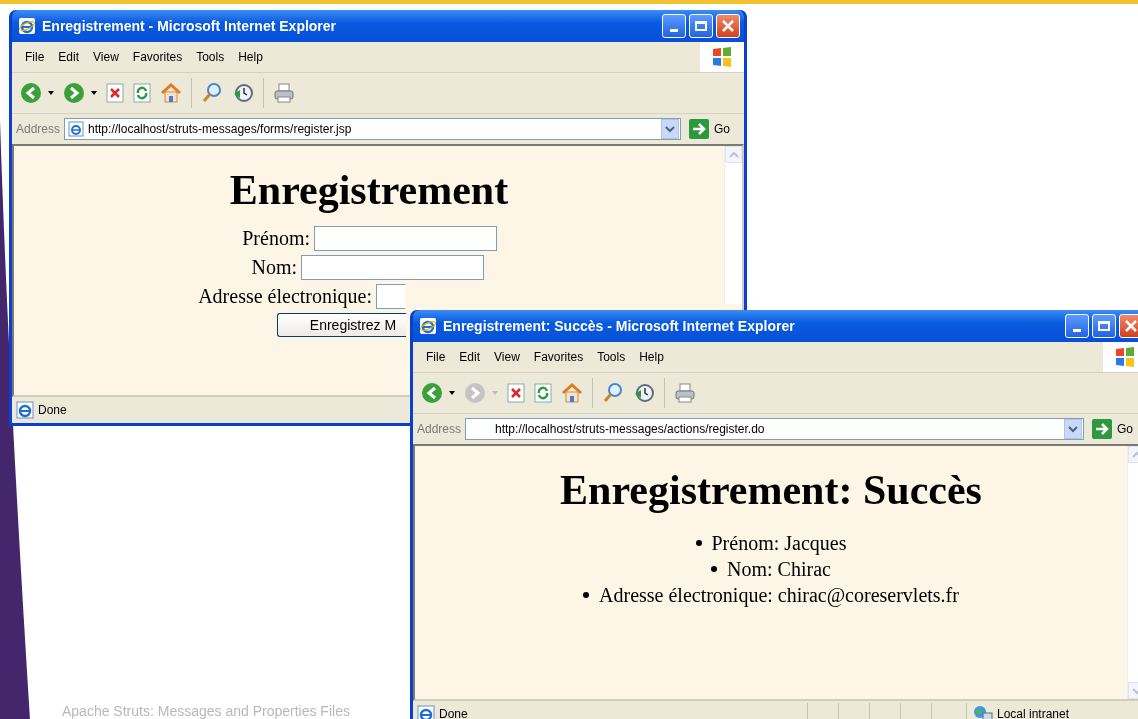 This screenshot has height=719, width=1138. I want to click on field-label: Adresse électronique:, so click(284, 296).